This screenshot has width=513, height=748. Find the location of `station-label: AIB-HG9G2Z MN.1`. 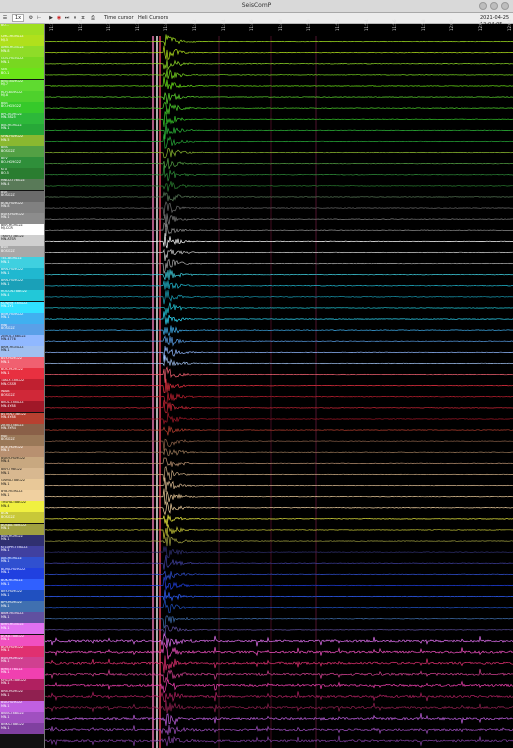

station-label: AIB-HG9G2Z MN.1 is located at coordinates (22, 562).